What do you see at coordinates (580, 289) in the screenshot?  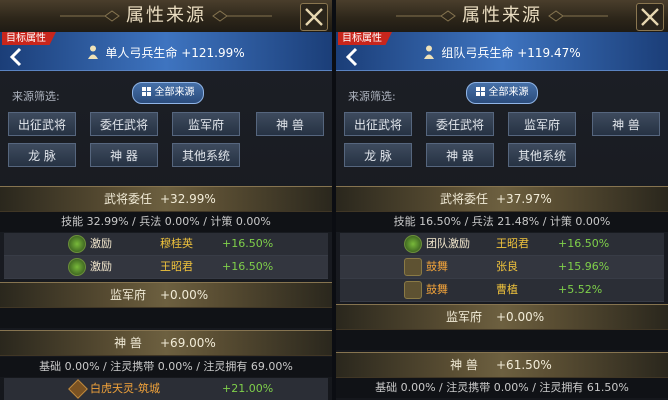 I see `detail-value: +5.52%` at bounding box center [580, 289].